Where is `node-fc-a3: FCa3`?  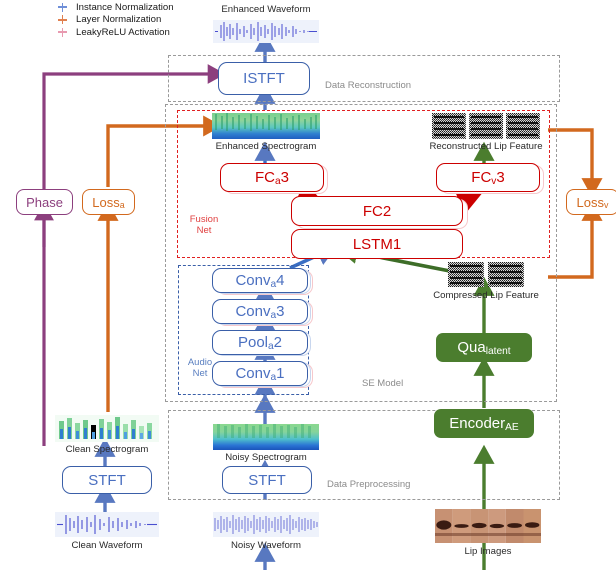 node-fc-a3: FCa3 is located at coordinates (272, 177).